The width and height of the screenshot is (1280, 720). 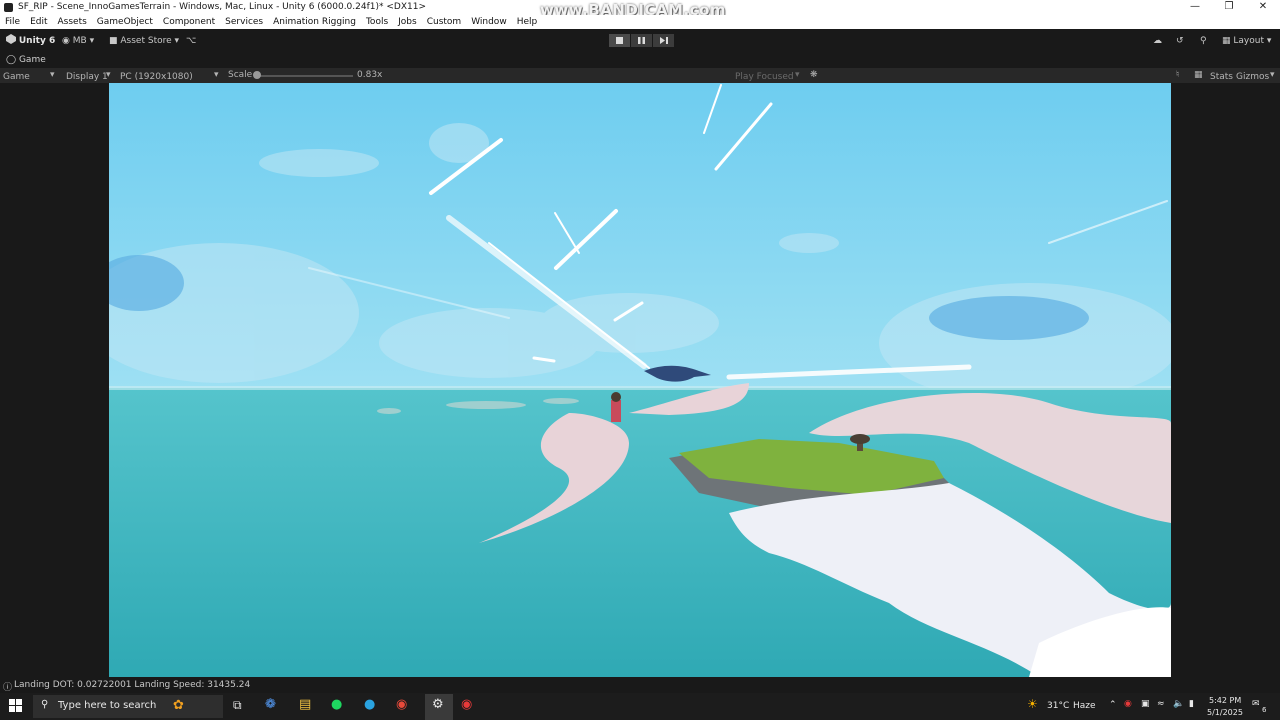 What do you see at coordinates (38, 22) in the screenshot?
I see `menu-edit: Edit` at bounding box center [38, 22].